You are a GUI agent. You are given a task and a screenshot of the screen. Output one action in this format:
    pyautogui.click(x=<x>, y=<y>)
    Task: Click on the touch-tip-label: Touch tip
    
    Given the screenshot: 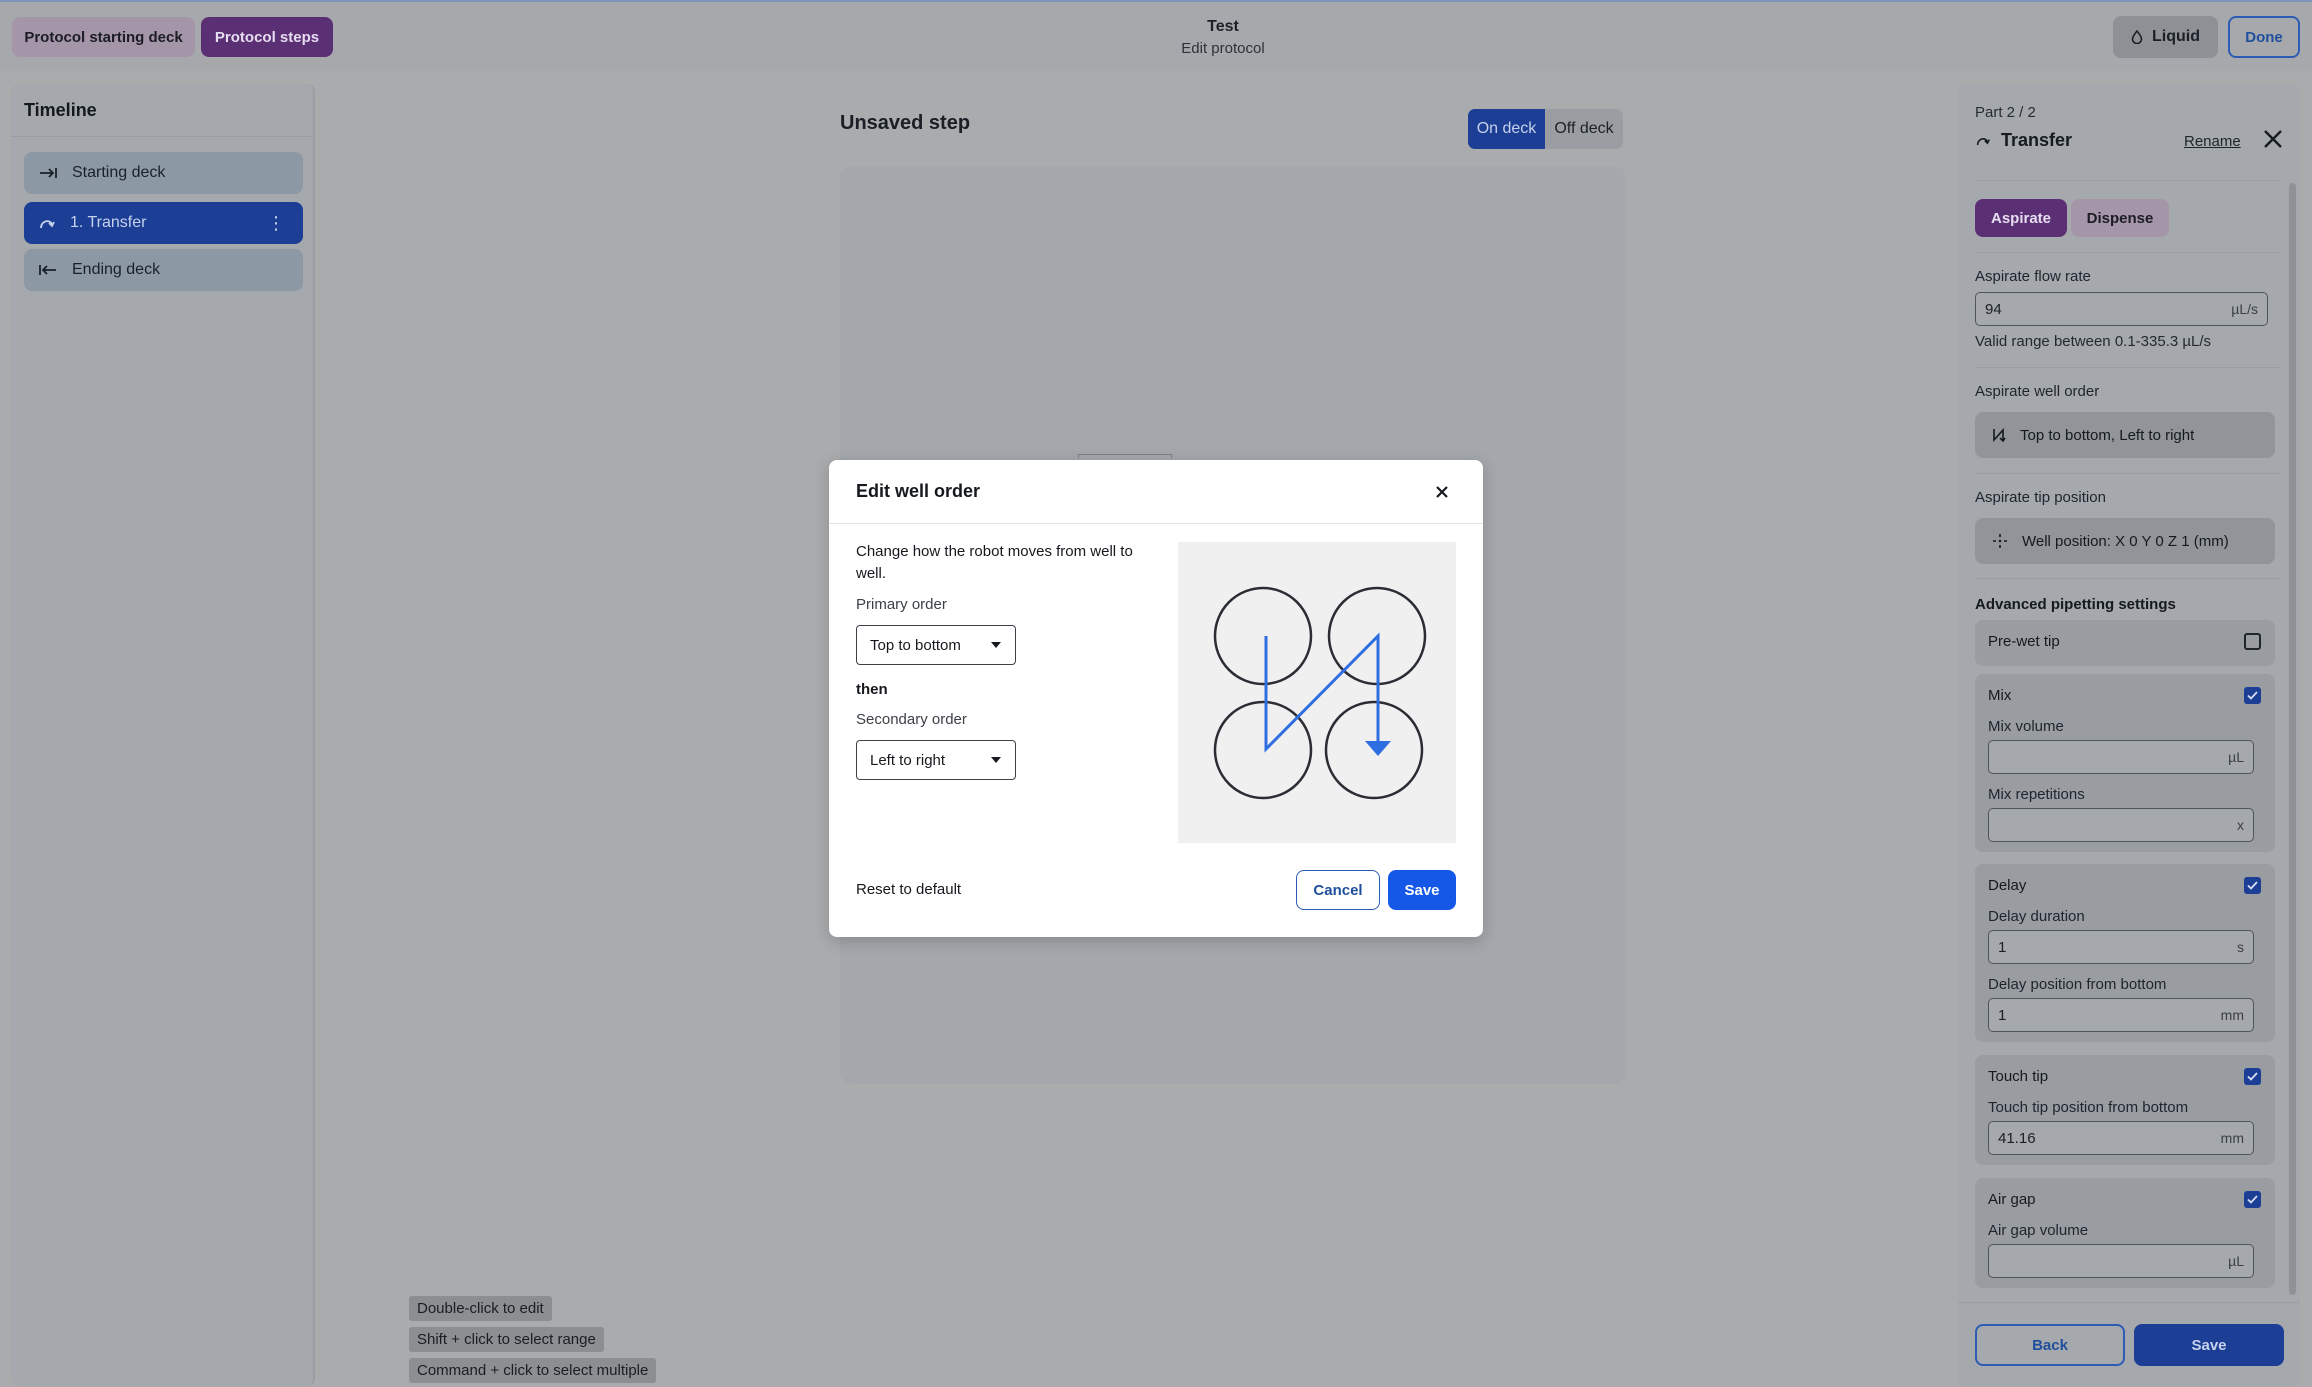 What is the action you would take?
    pyautogui.click(x=2018, y=1076)
    